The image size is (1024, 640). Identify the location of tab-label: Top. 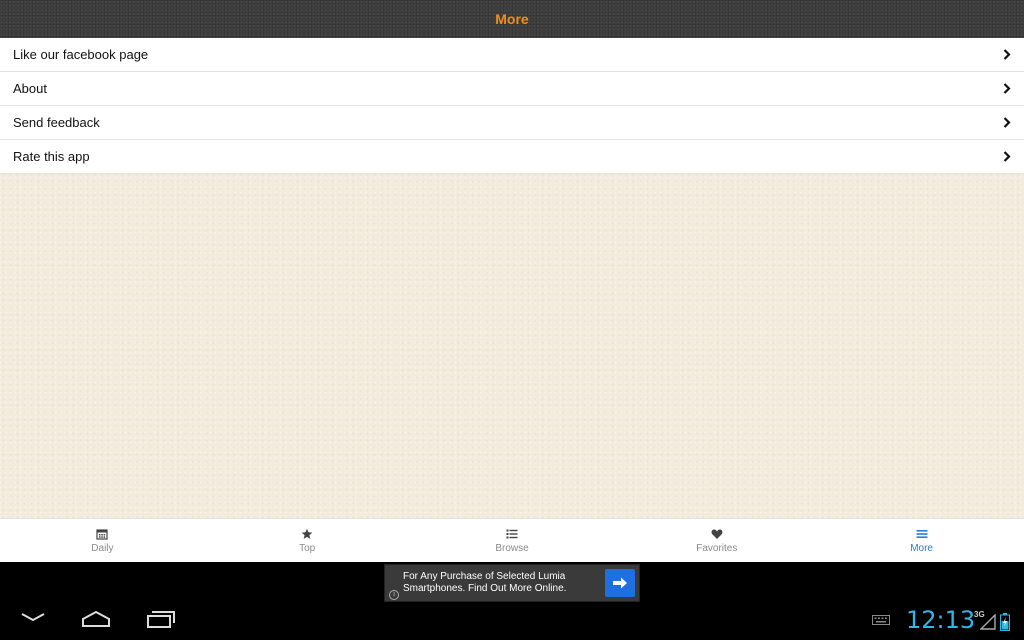
(307, 548).